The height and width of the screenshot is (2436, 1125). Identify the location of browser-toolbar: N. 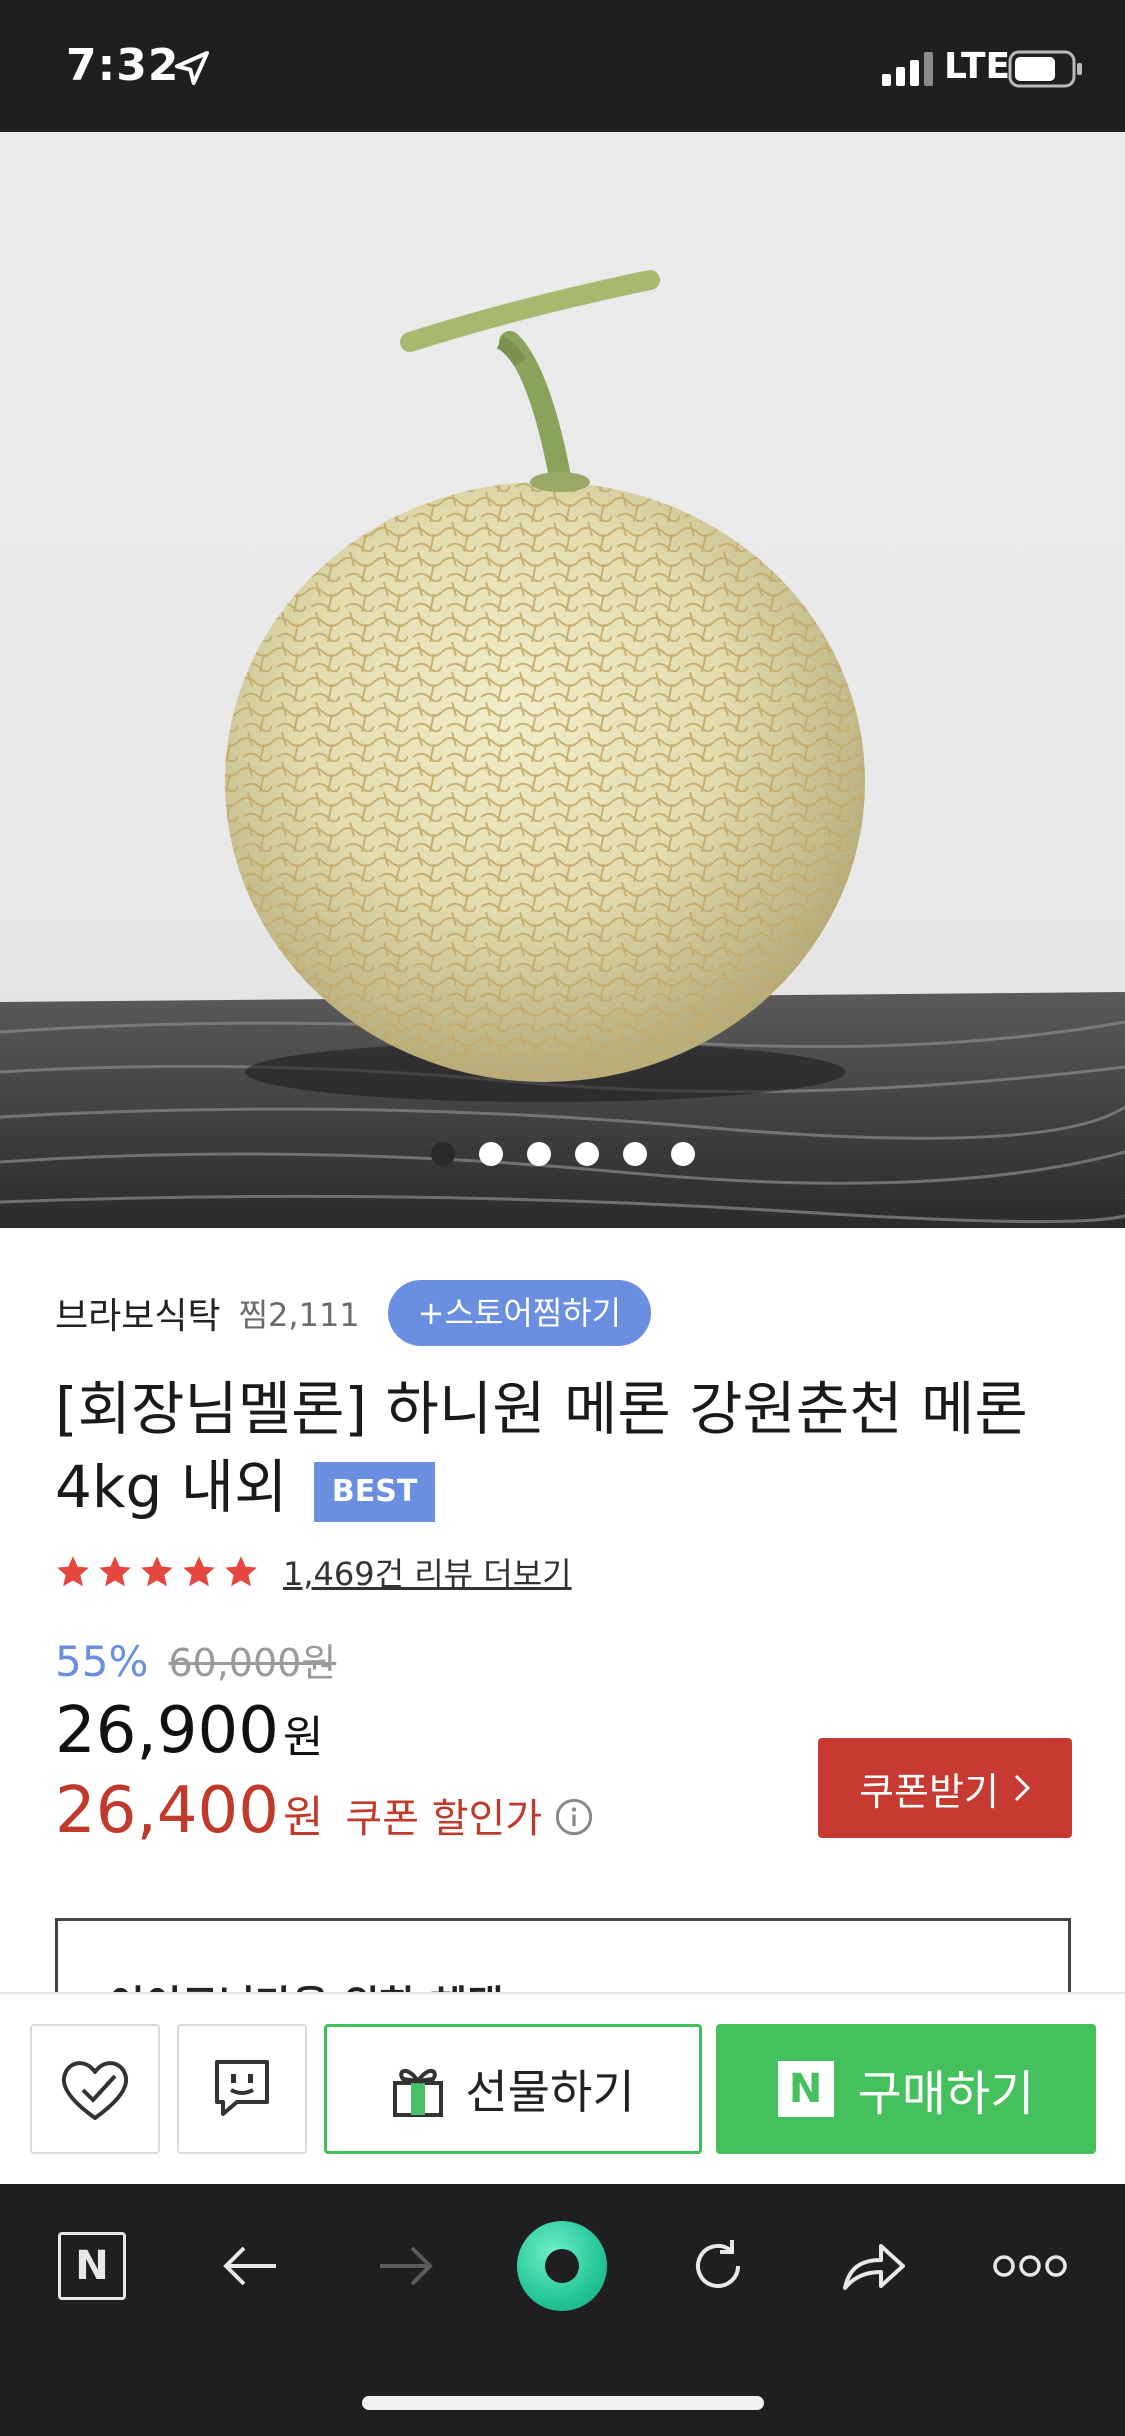
(562, 2310).